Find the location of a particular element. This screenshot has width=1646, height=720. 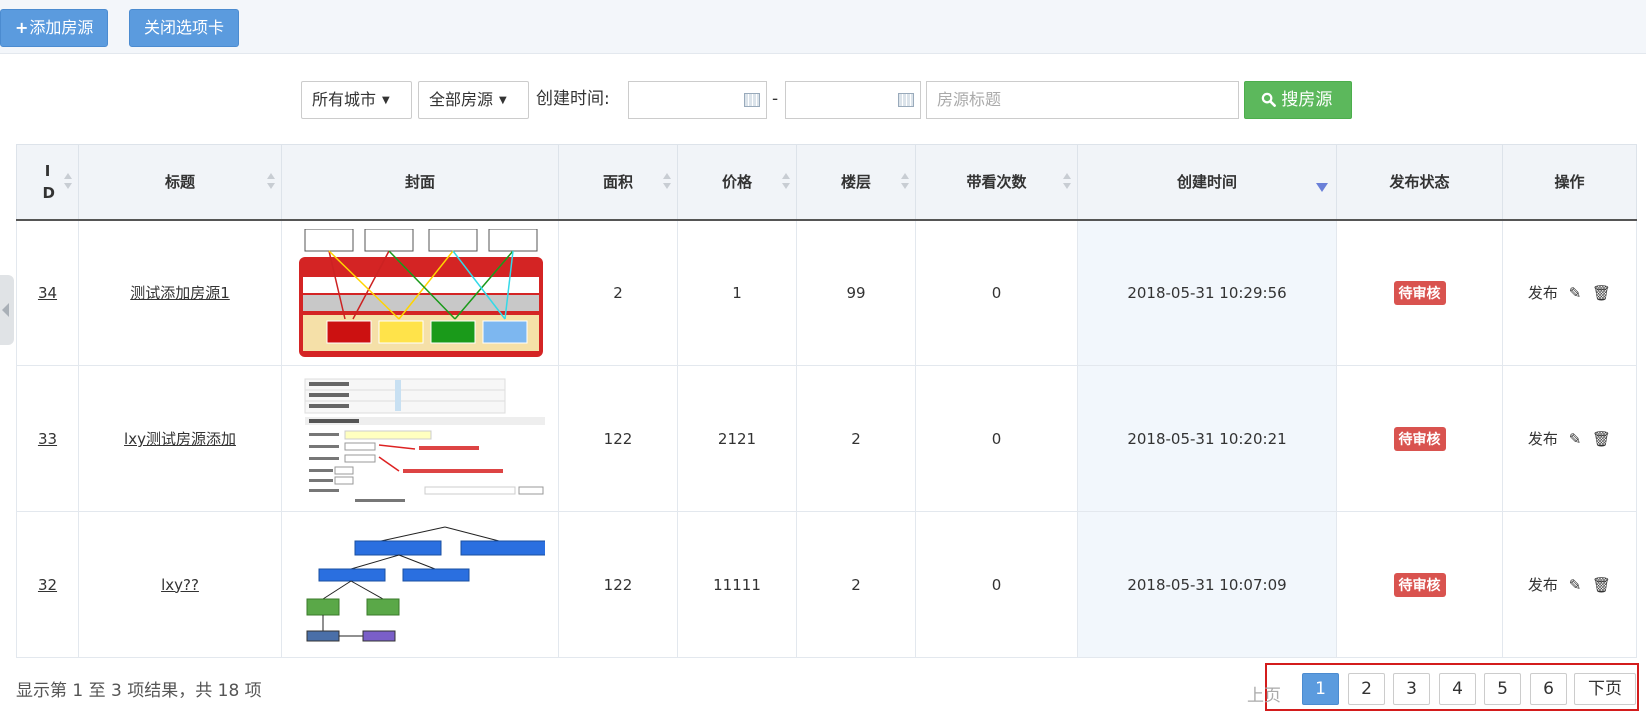

title-search-input: 房源标题 is located at coordinates (1082, 100).